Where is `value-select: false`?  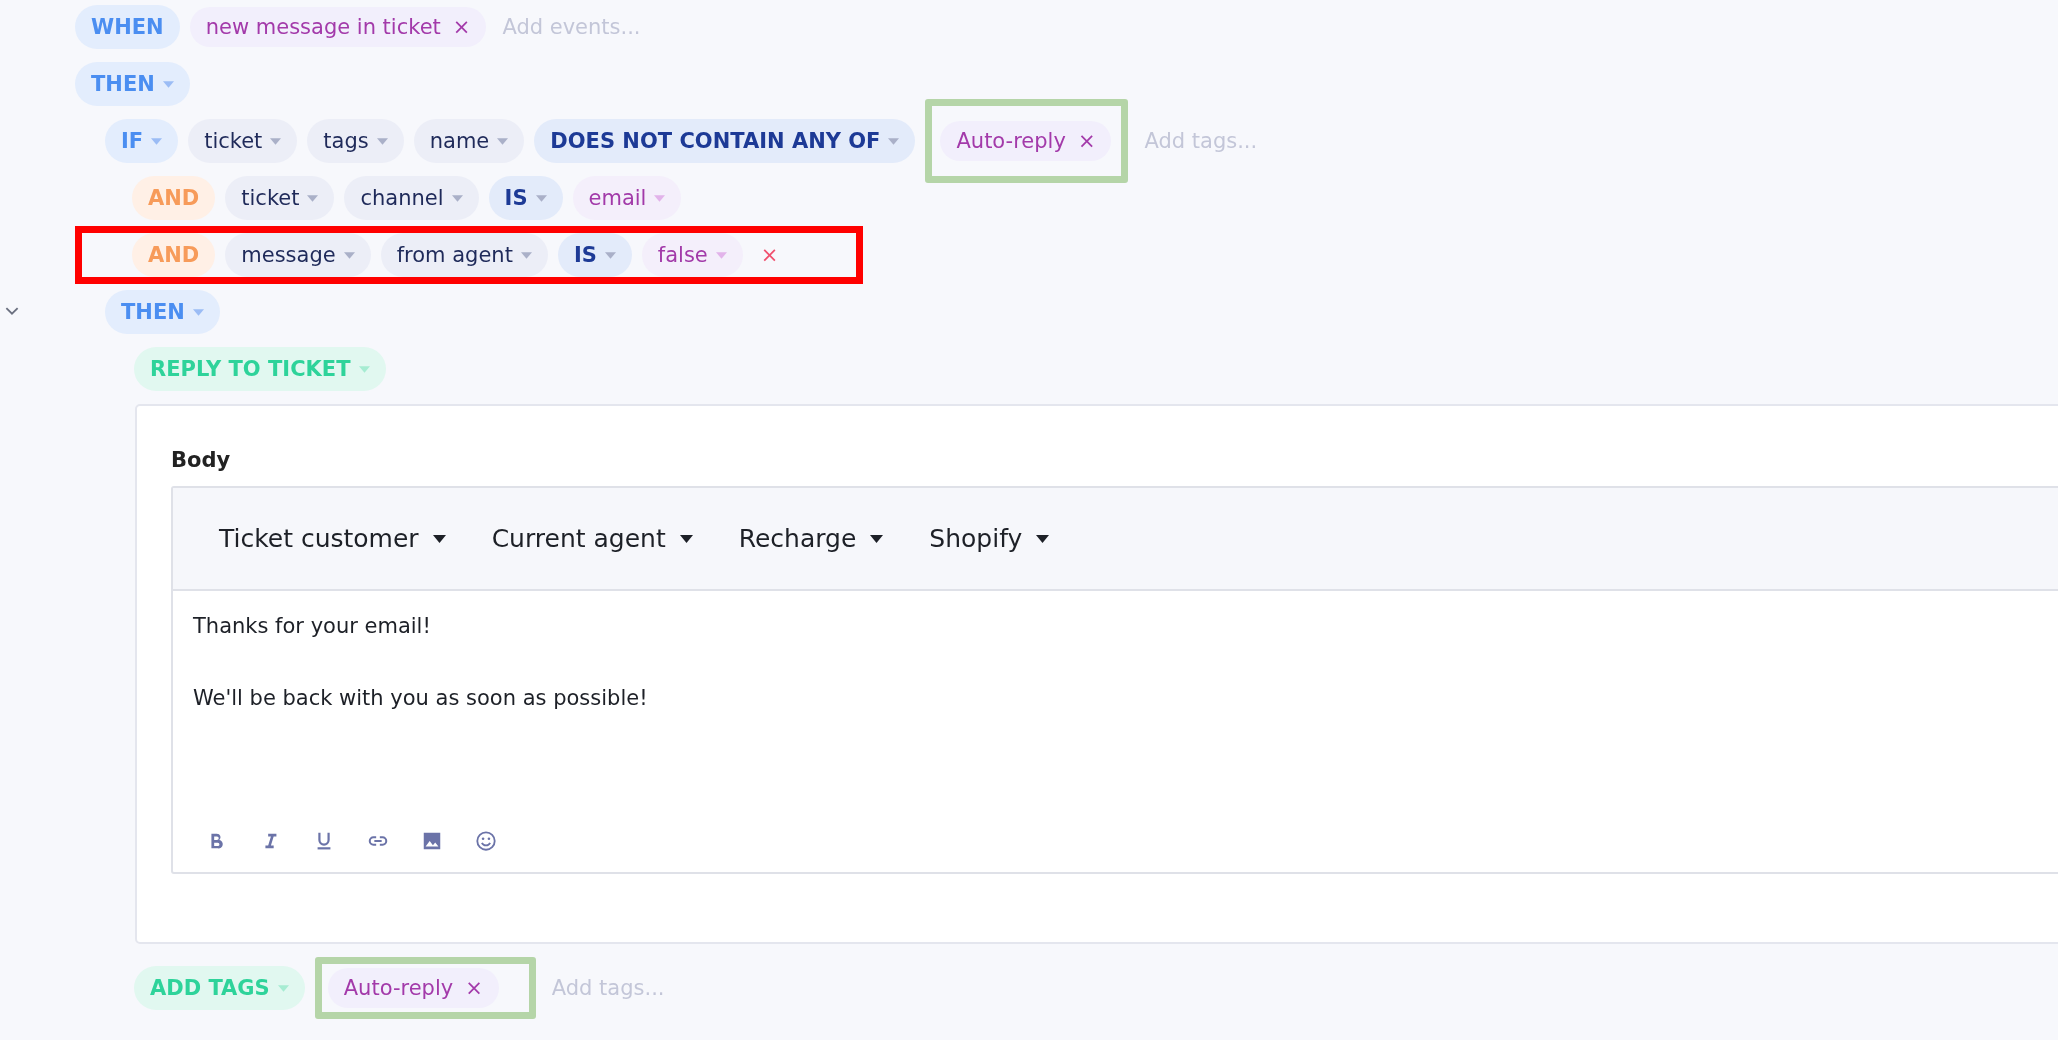
value-select: false is located at coordinates (692, 255).